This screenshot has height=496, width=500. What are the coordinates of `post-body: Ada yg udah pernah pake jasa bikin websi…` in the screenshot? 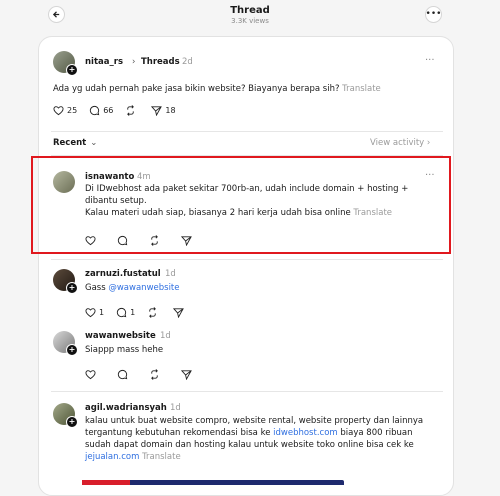 It's located at (196, 89).